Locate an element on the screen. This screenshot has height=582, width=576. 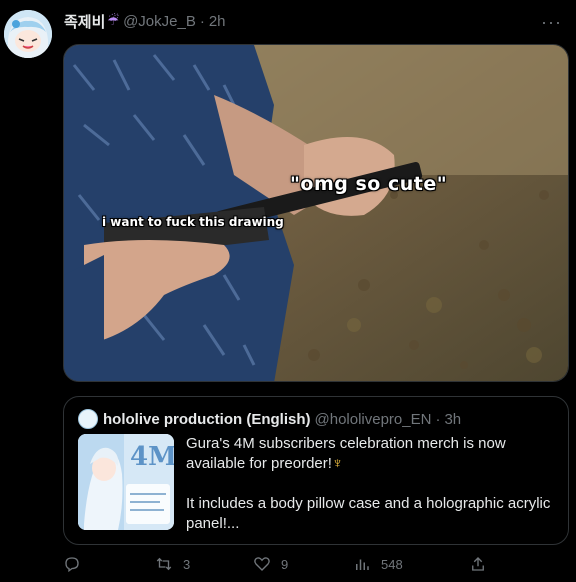
like-count: 9 is located at coordinates (285, 564).